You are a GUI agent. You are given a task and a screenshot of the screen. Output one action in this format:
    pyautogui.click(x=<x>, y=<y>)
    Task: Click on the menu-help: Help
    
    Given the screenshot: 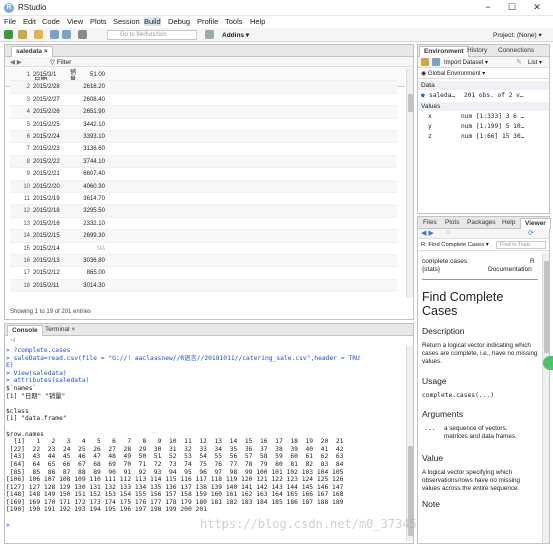 What is the action you would take?
    pyautogui.click(x=257, y=21)
    